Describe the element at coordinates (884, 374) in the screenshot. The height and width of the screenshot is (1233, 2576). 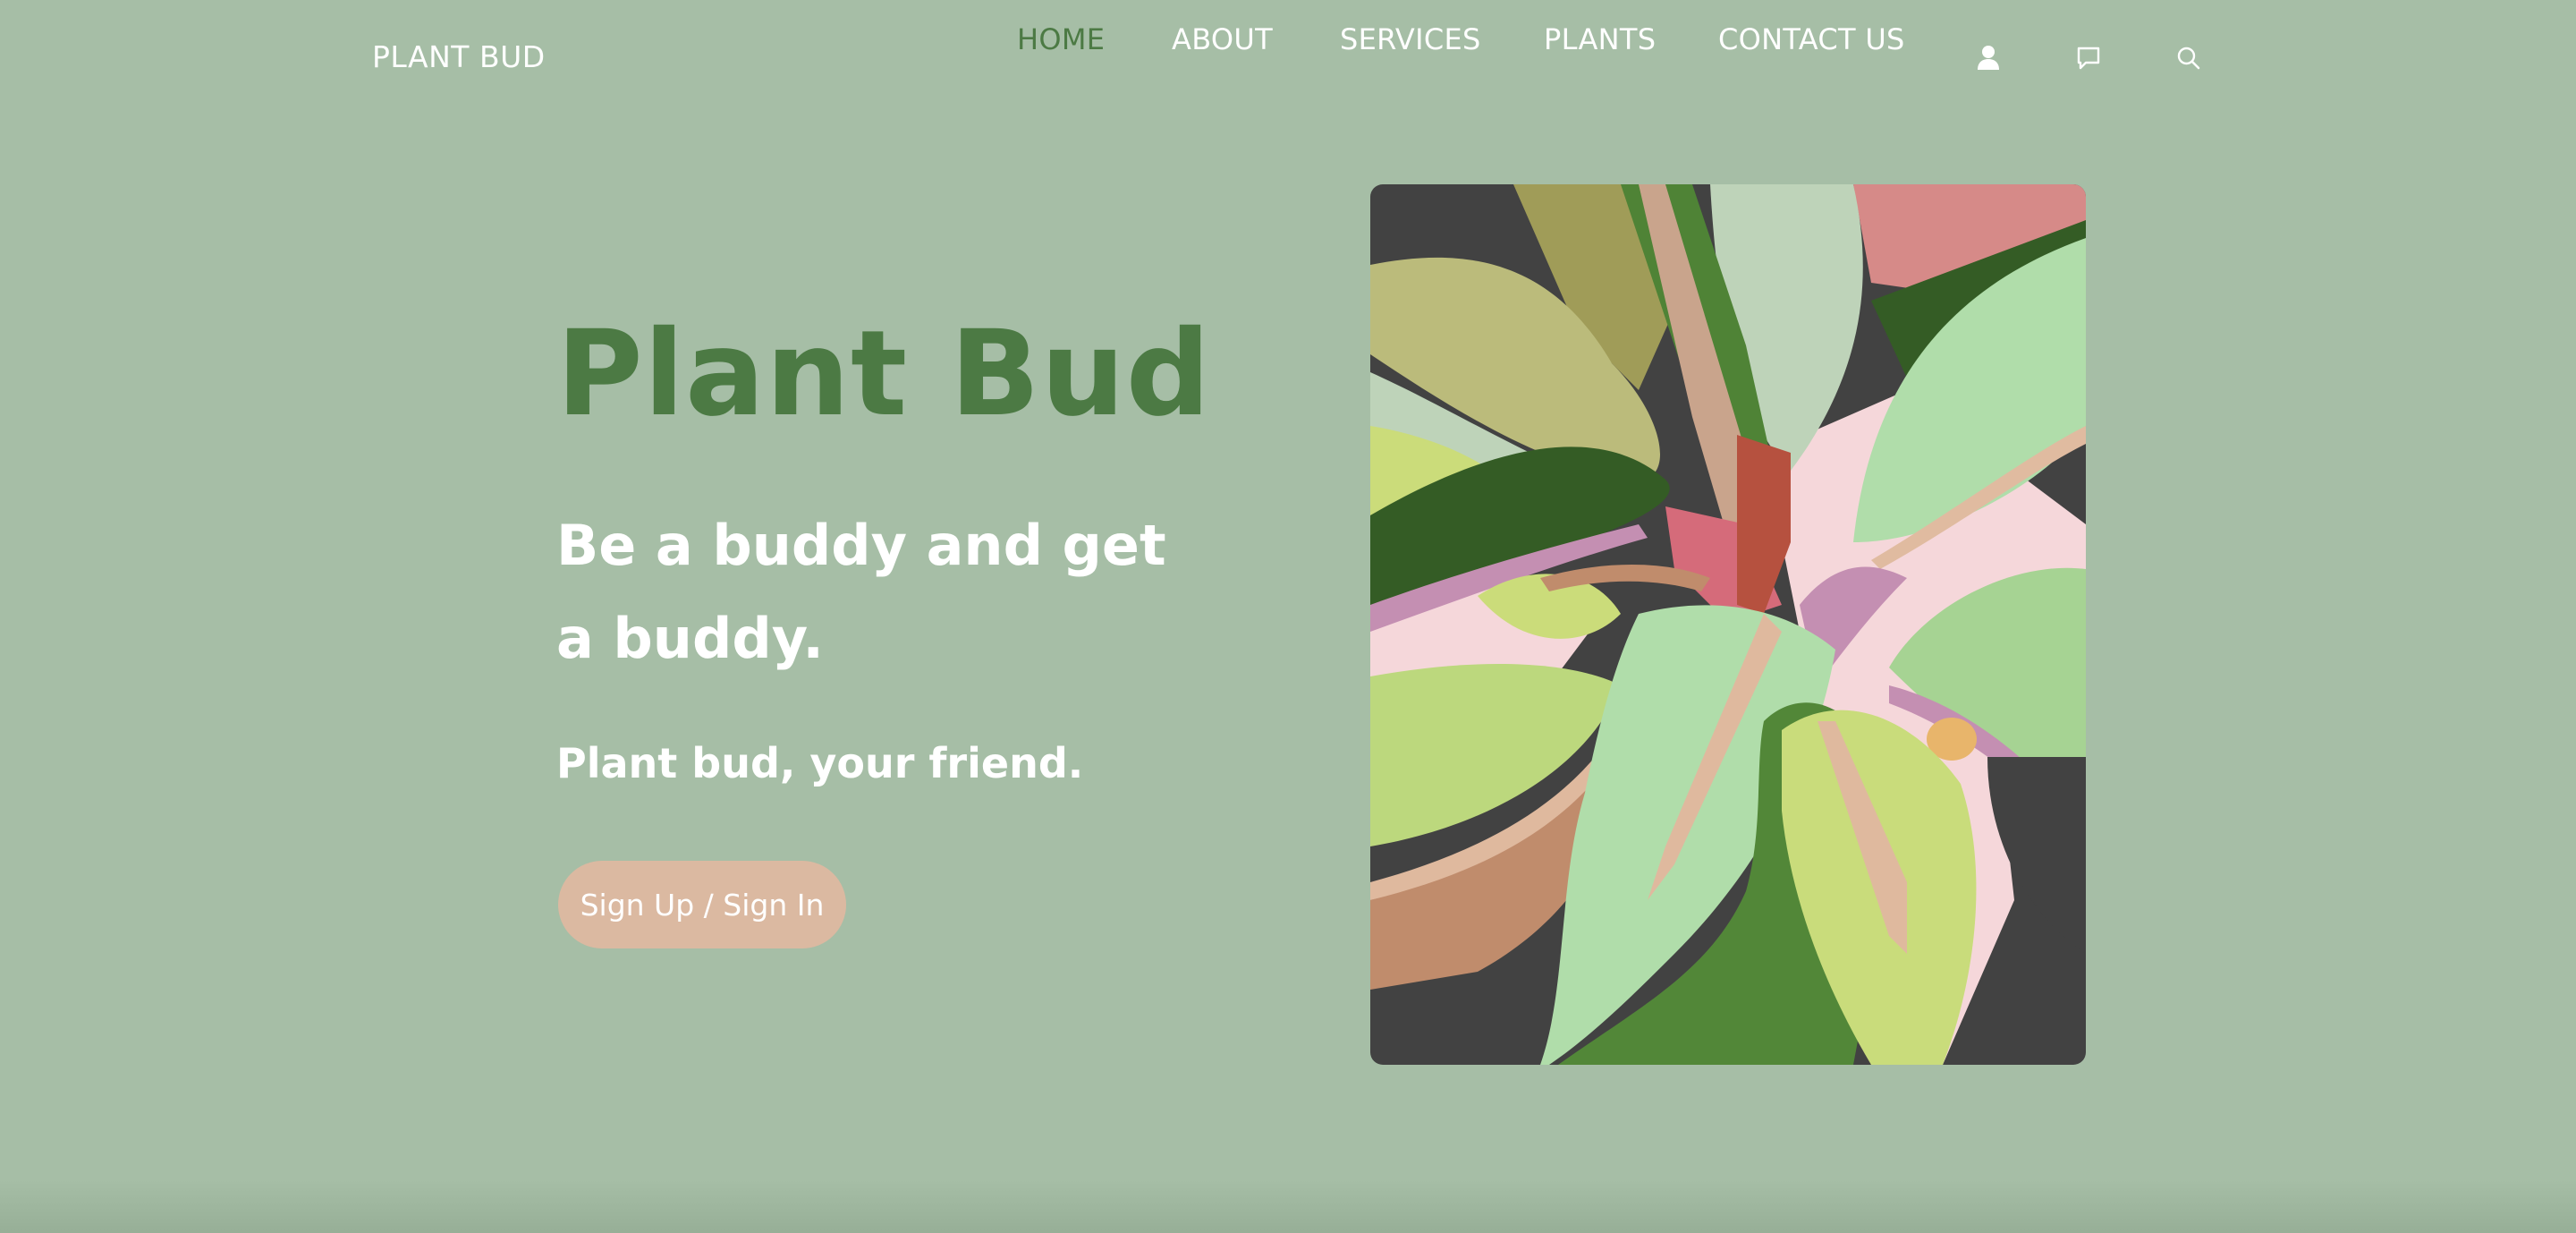
I see `hero-title: Plant Bud` at that location.